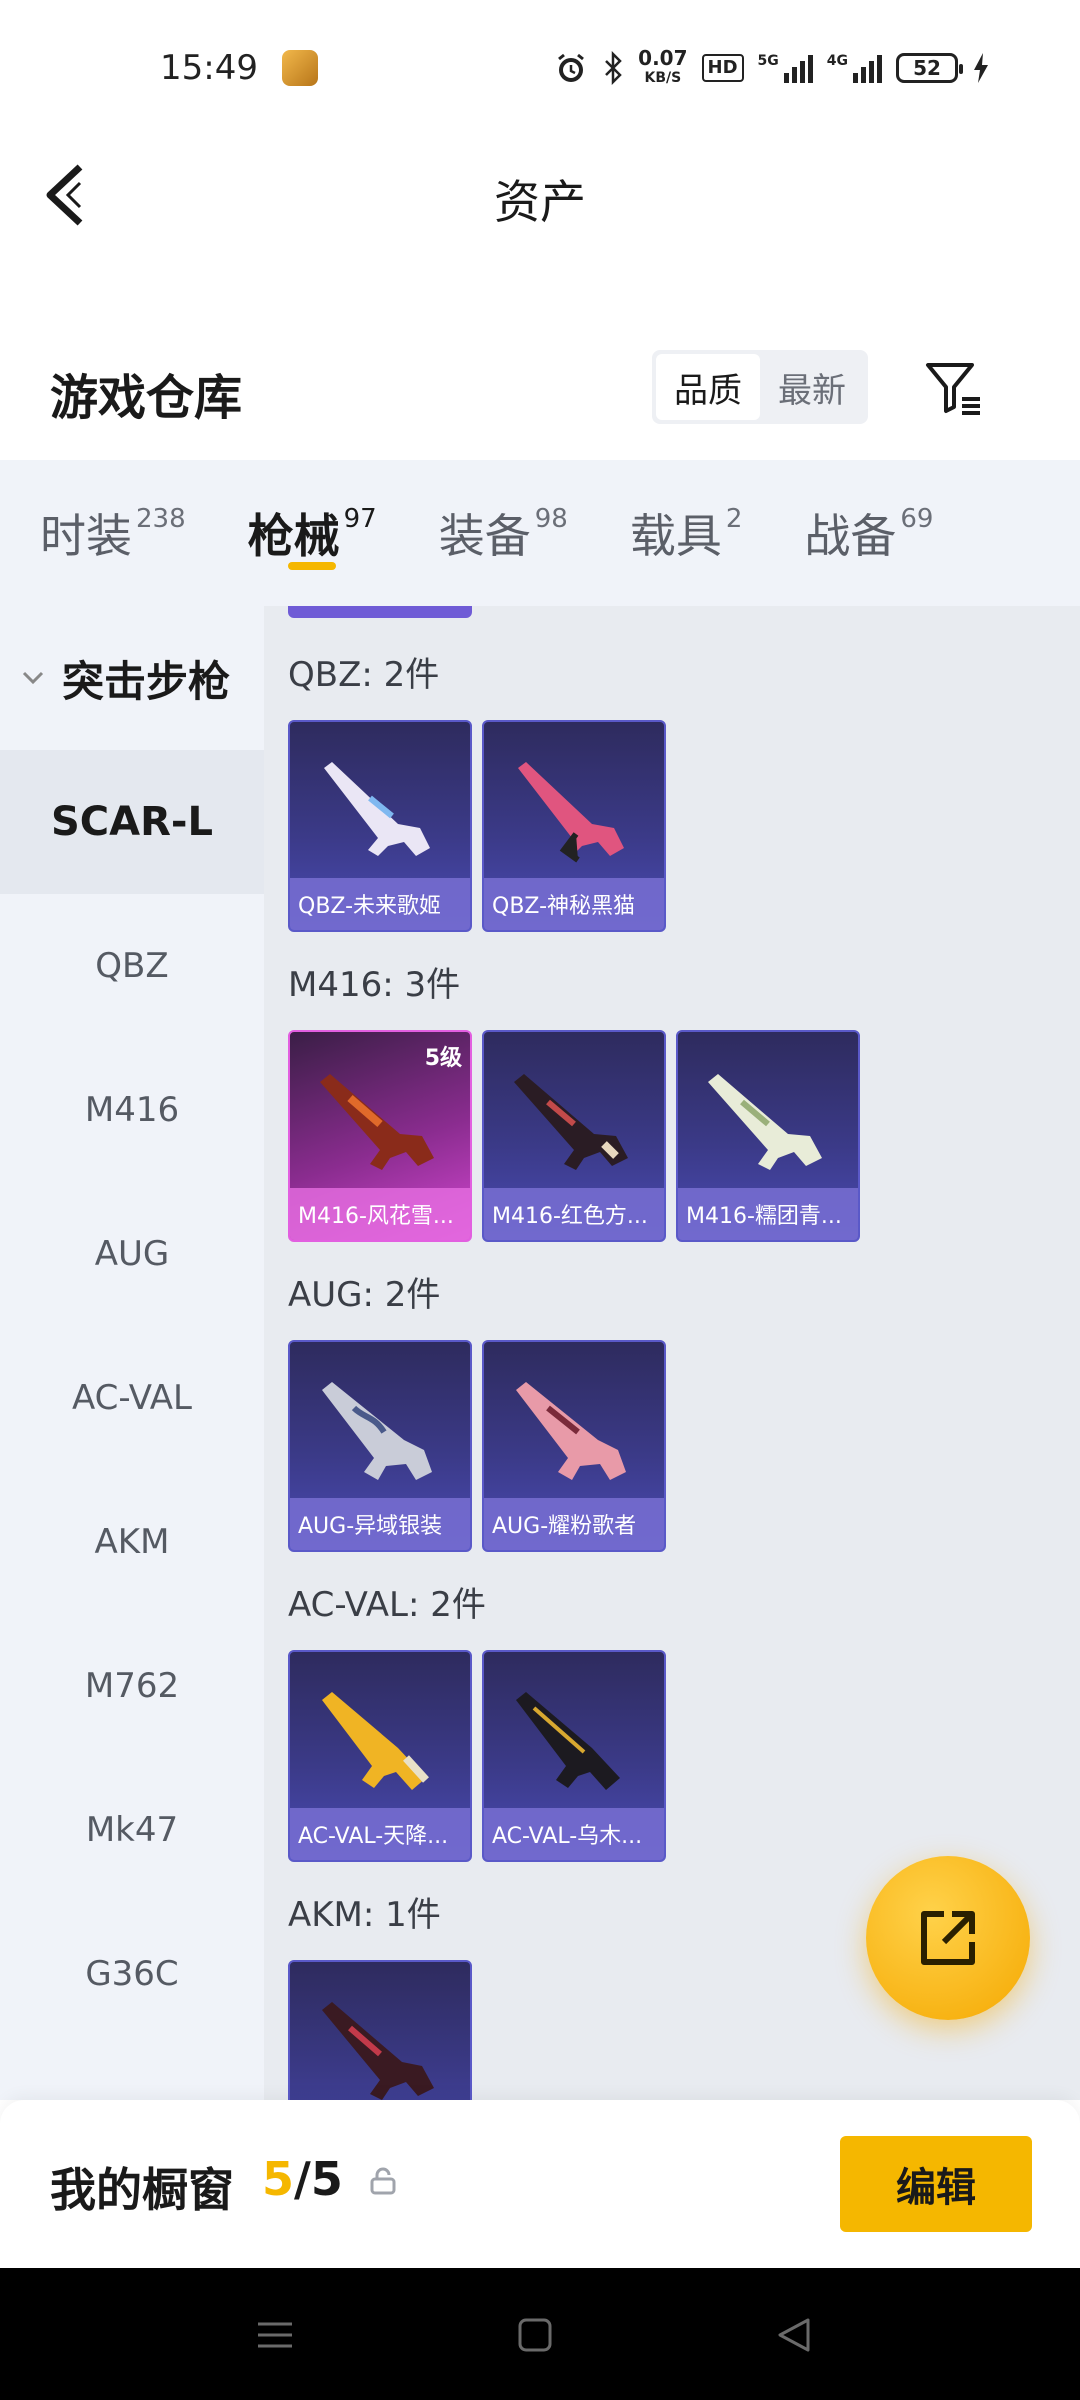 This screenshot has height=2400, width=1080. Describe the element at coordinates (132, 1974) in the screenshot. I see `sidebar-item-g36c: G36C` at that location.